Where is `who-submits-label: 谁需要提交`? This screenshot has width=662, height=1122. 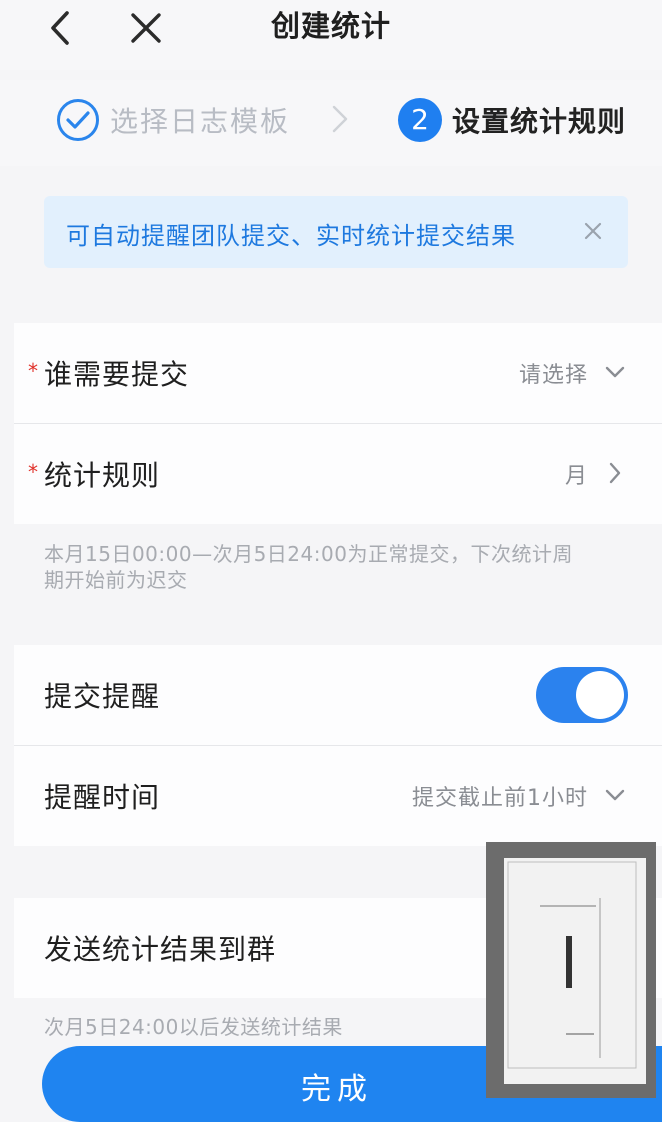 who-submits-label: 谁需要提交 is located at coordinates (117, 374).